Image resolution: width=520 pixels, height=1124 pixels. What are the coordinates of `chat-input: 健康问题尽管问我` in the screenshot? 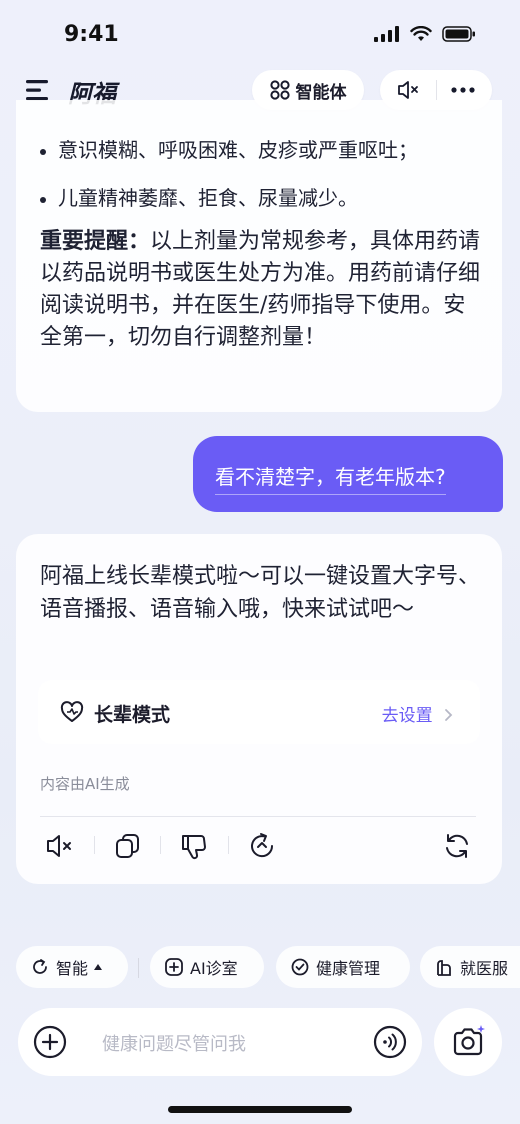 It's located at (174, 1043).